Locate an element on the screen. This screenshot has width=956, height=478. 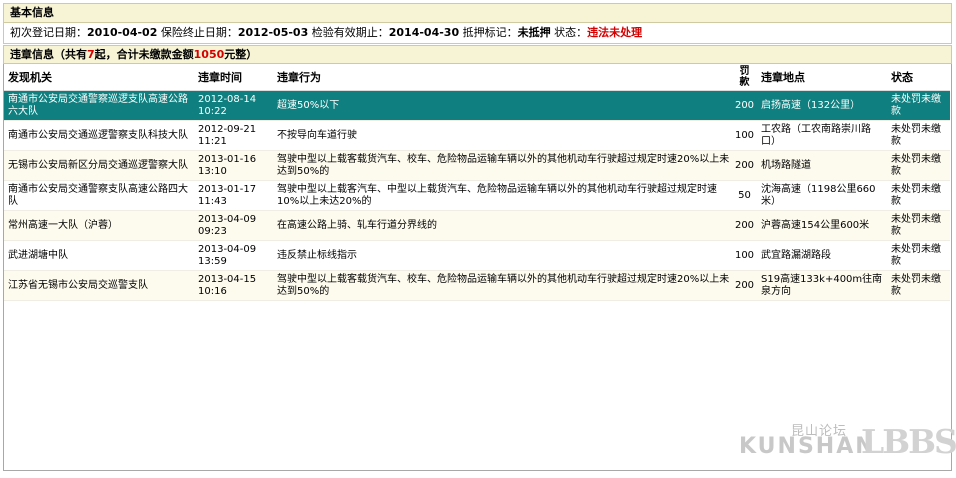
cell-location: 武宜路漏湖路段 is located at coordinates (822, 255).